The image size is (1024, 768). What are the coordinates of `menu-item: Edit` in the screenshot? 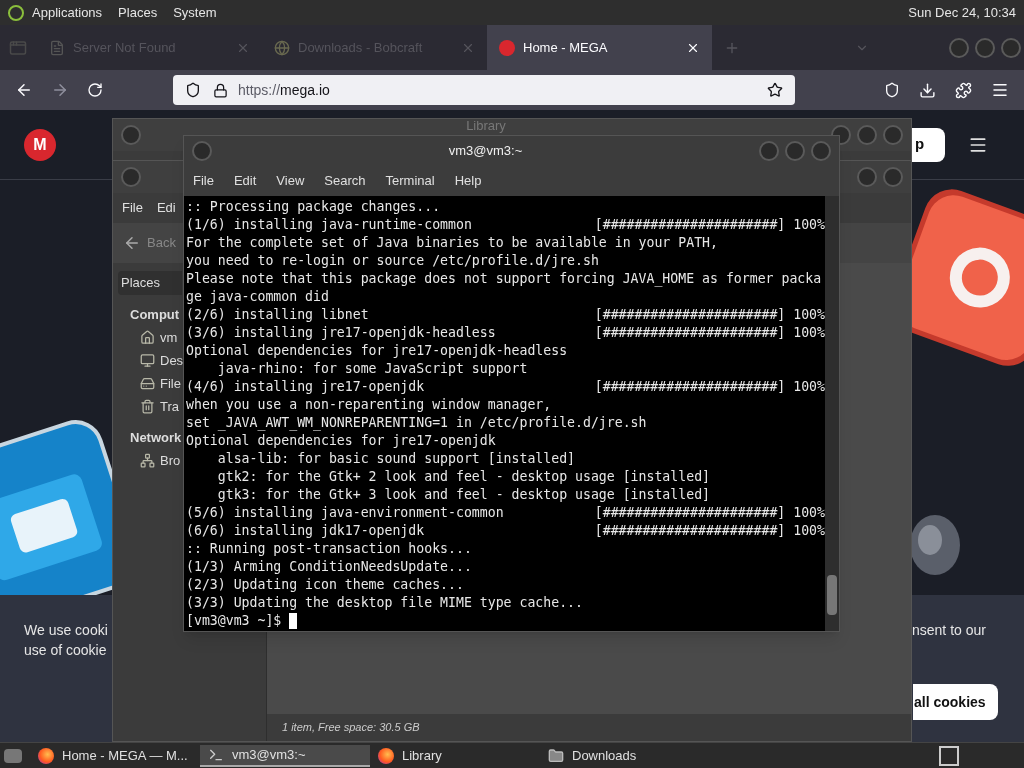 It's located at (245, 181).